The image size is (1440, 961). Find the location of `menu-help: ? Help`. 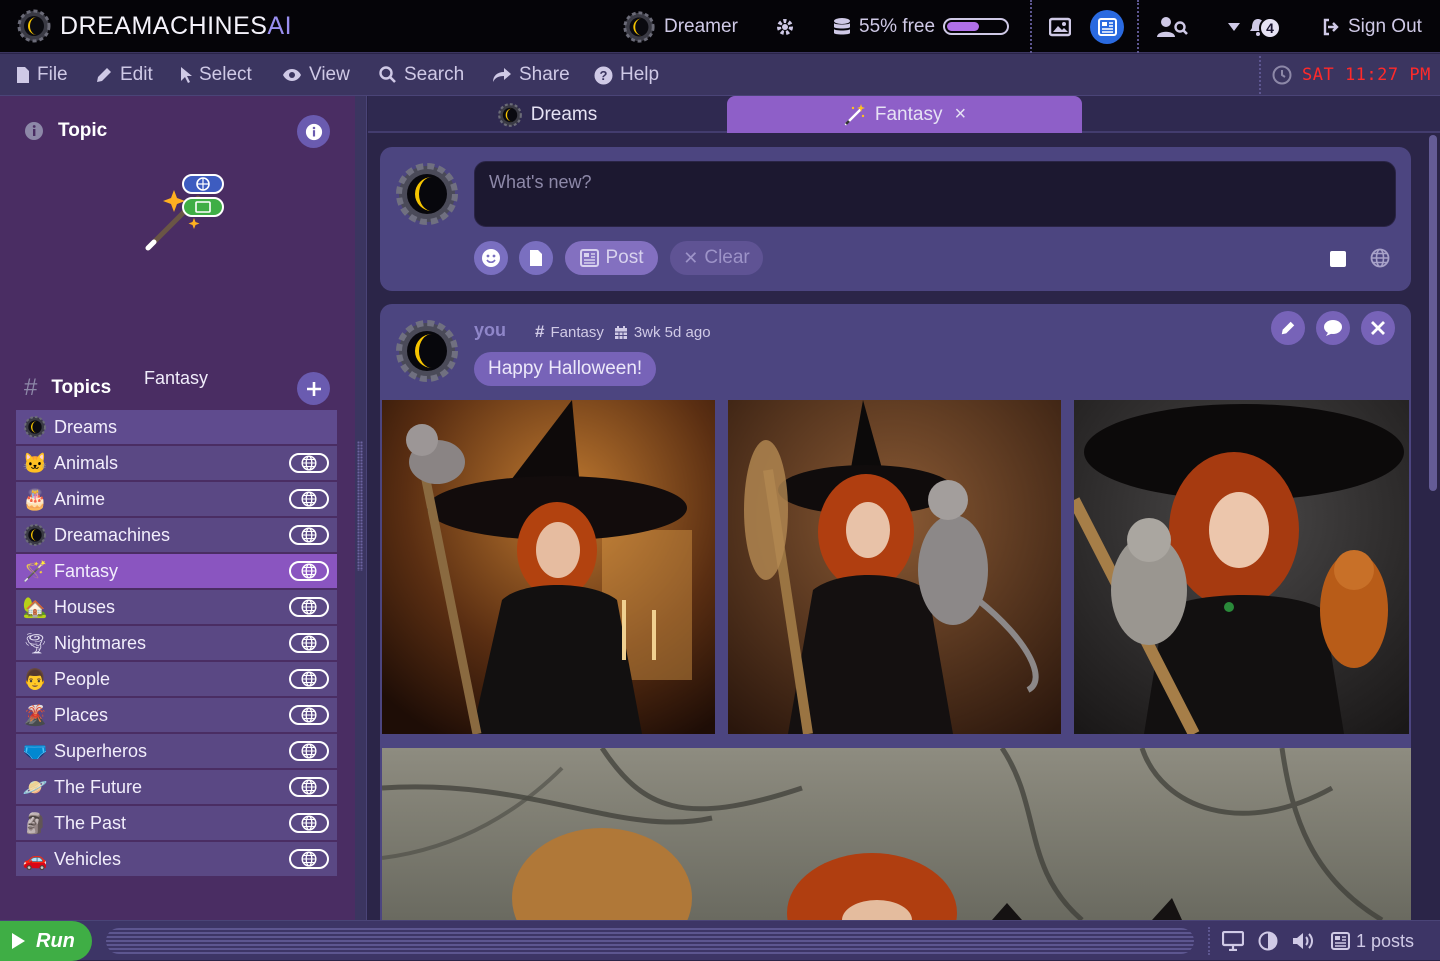

menu-help: ? Help is located at coordinates (626, 75).